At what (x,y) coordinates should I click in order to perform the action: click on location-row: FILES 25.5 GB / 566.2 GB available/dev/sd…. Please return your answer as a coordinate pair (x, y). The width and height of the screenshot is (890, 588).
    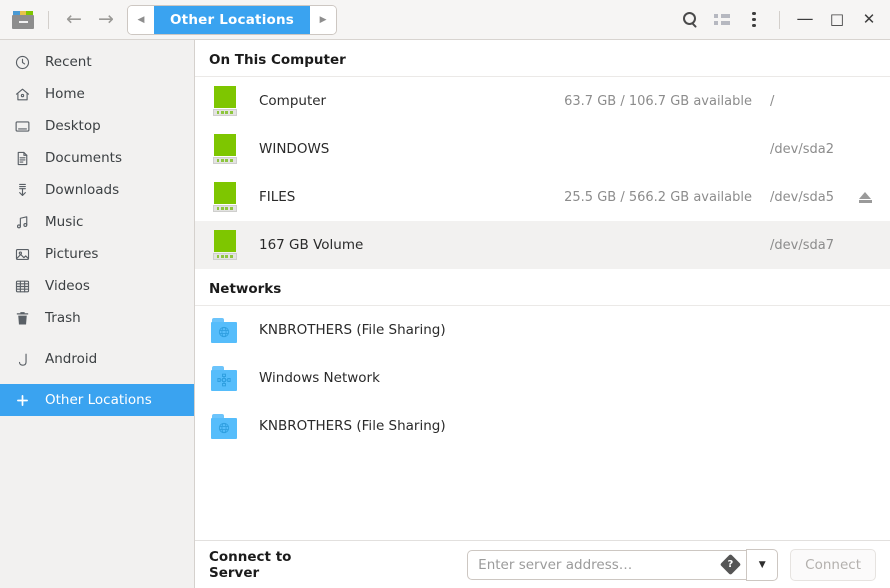
    Looking at the image, I should click on (542, 197).